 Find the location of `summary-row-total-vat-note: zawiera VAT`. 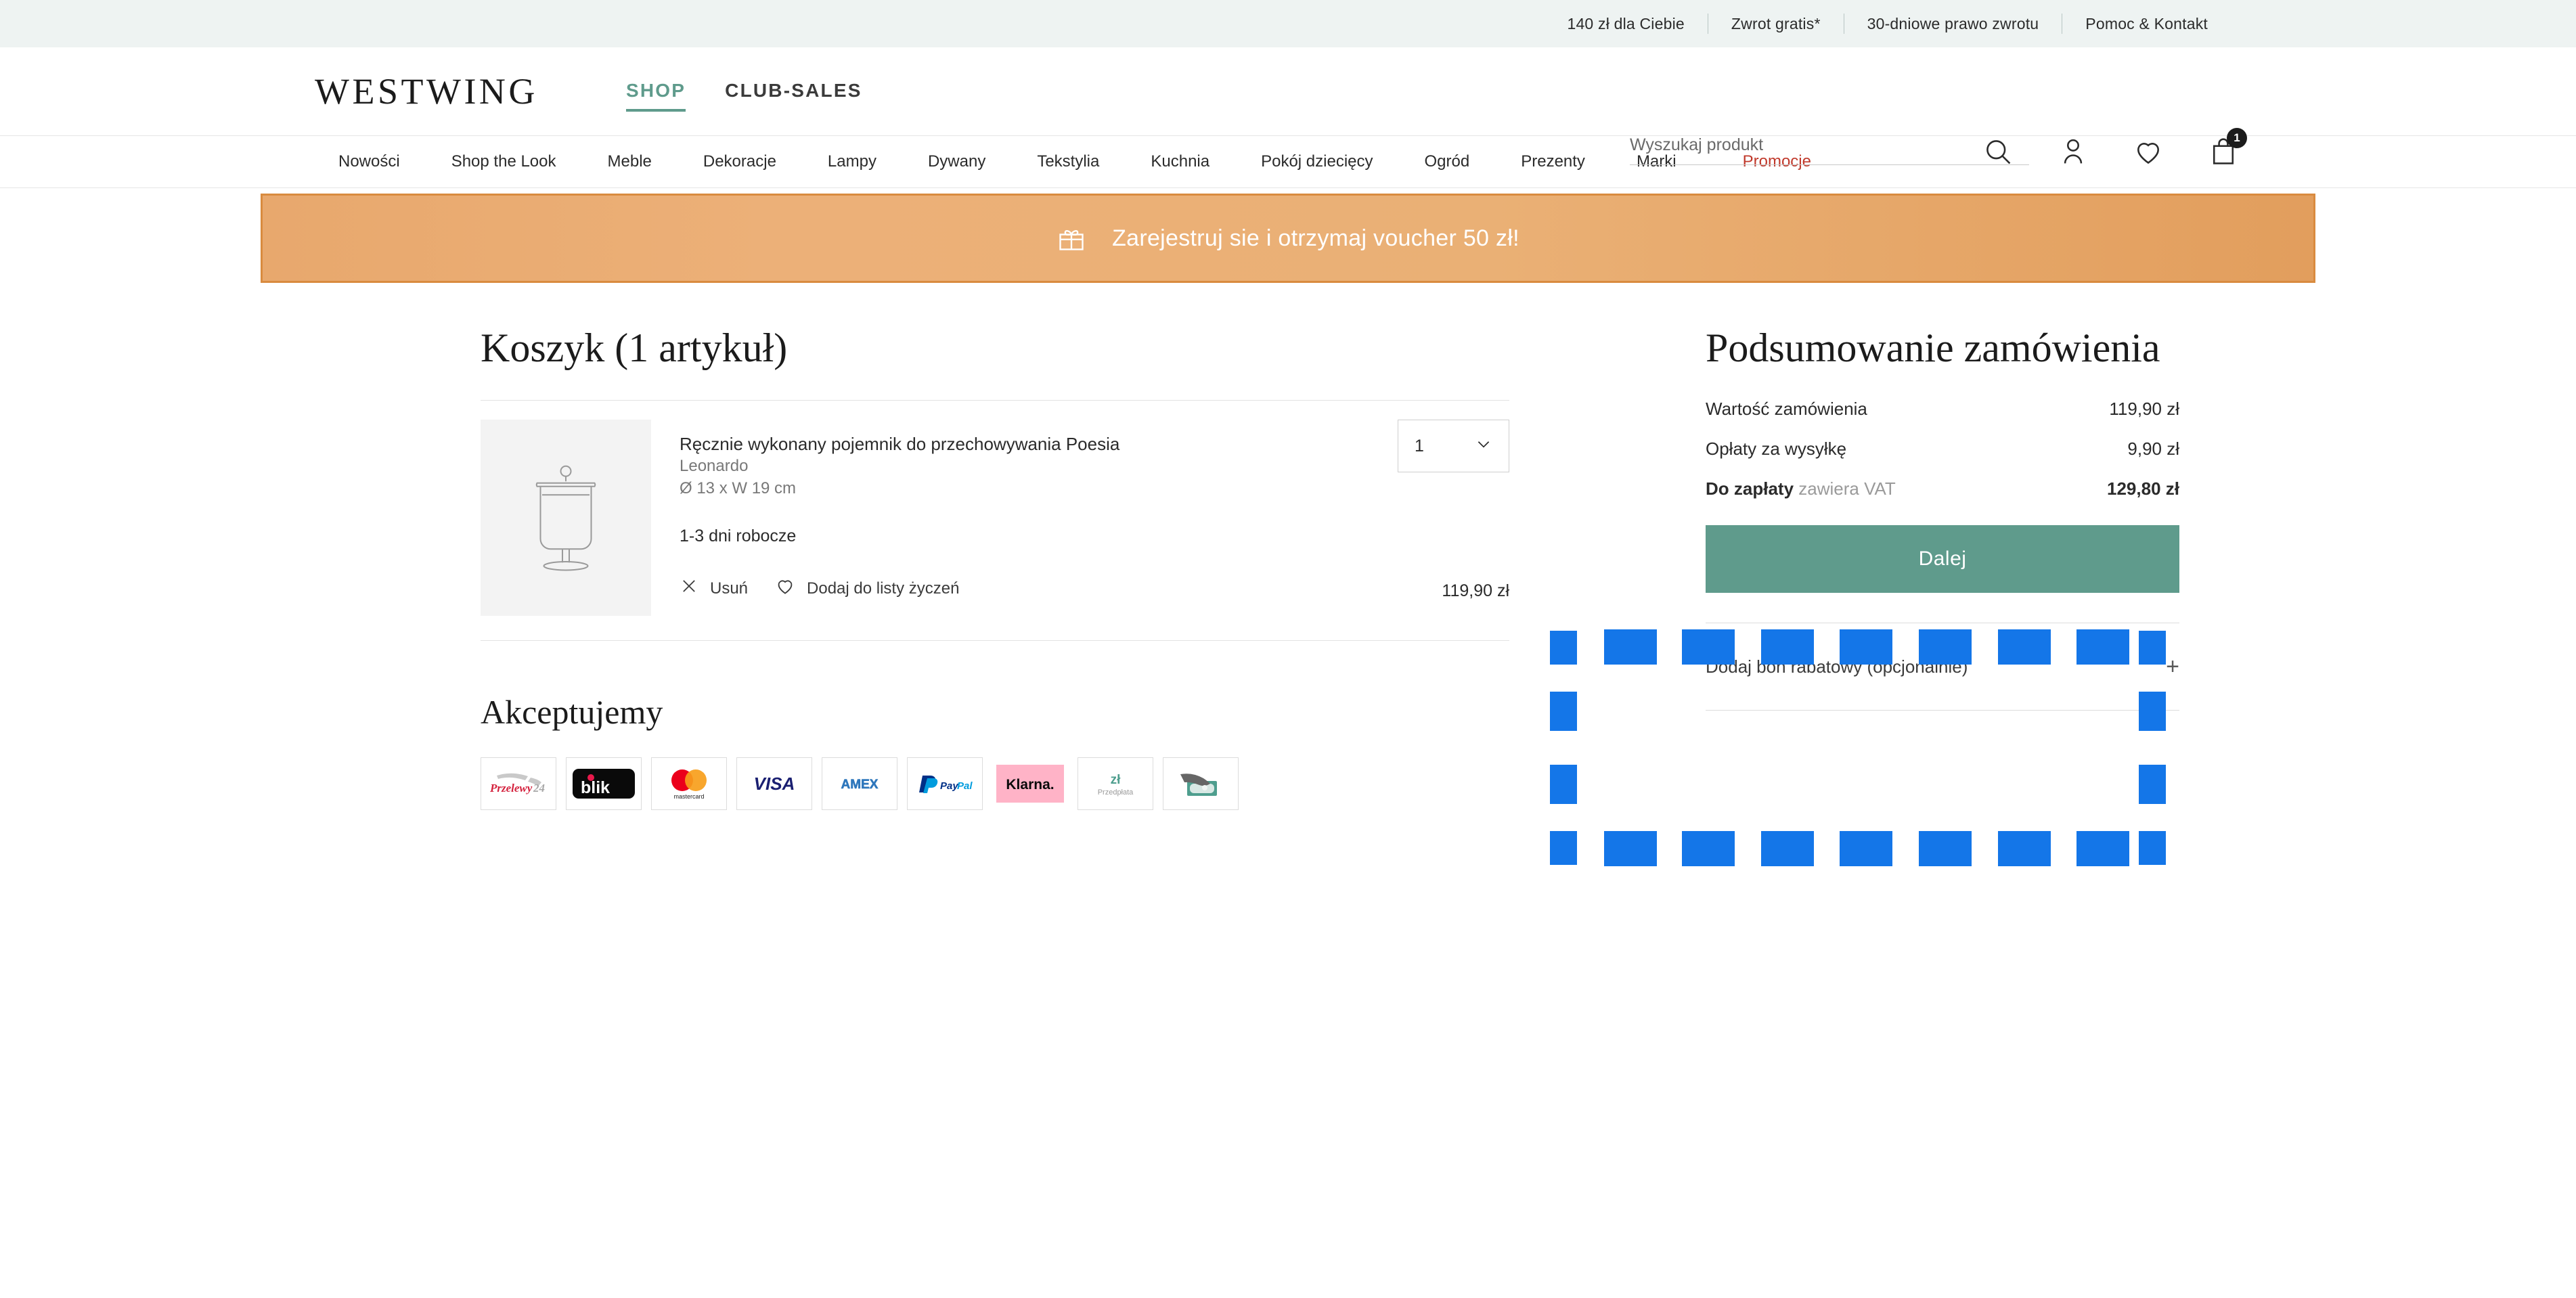

summary-row-total-vat-note: zawiera VAT is located at coordinates (1847, 488).